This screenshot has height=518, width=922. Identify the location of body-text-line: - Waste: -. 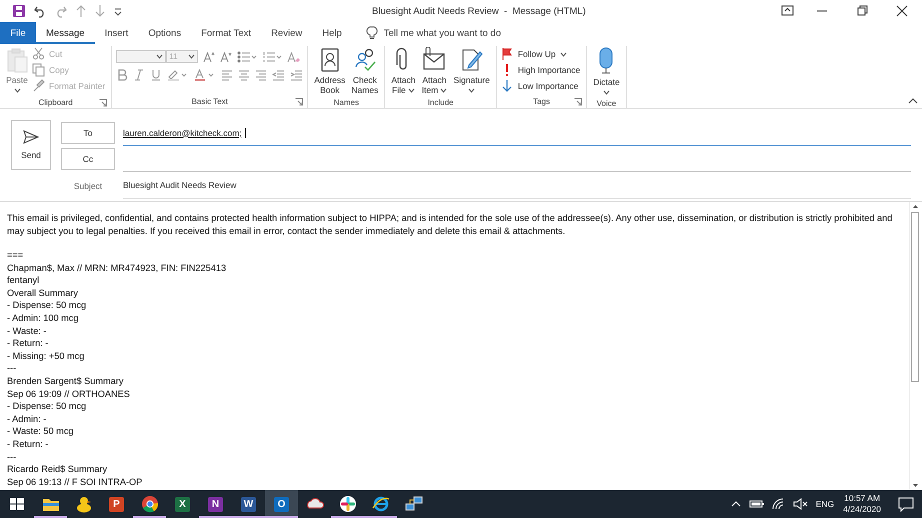
(27, 331).